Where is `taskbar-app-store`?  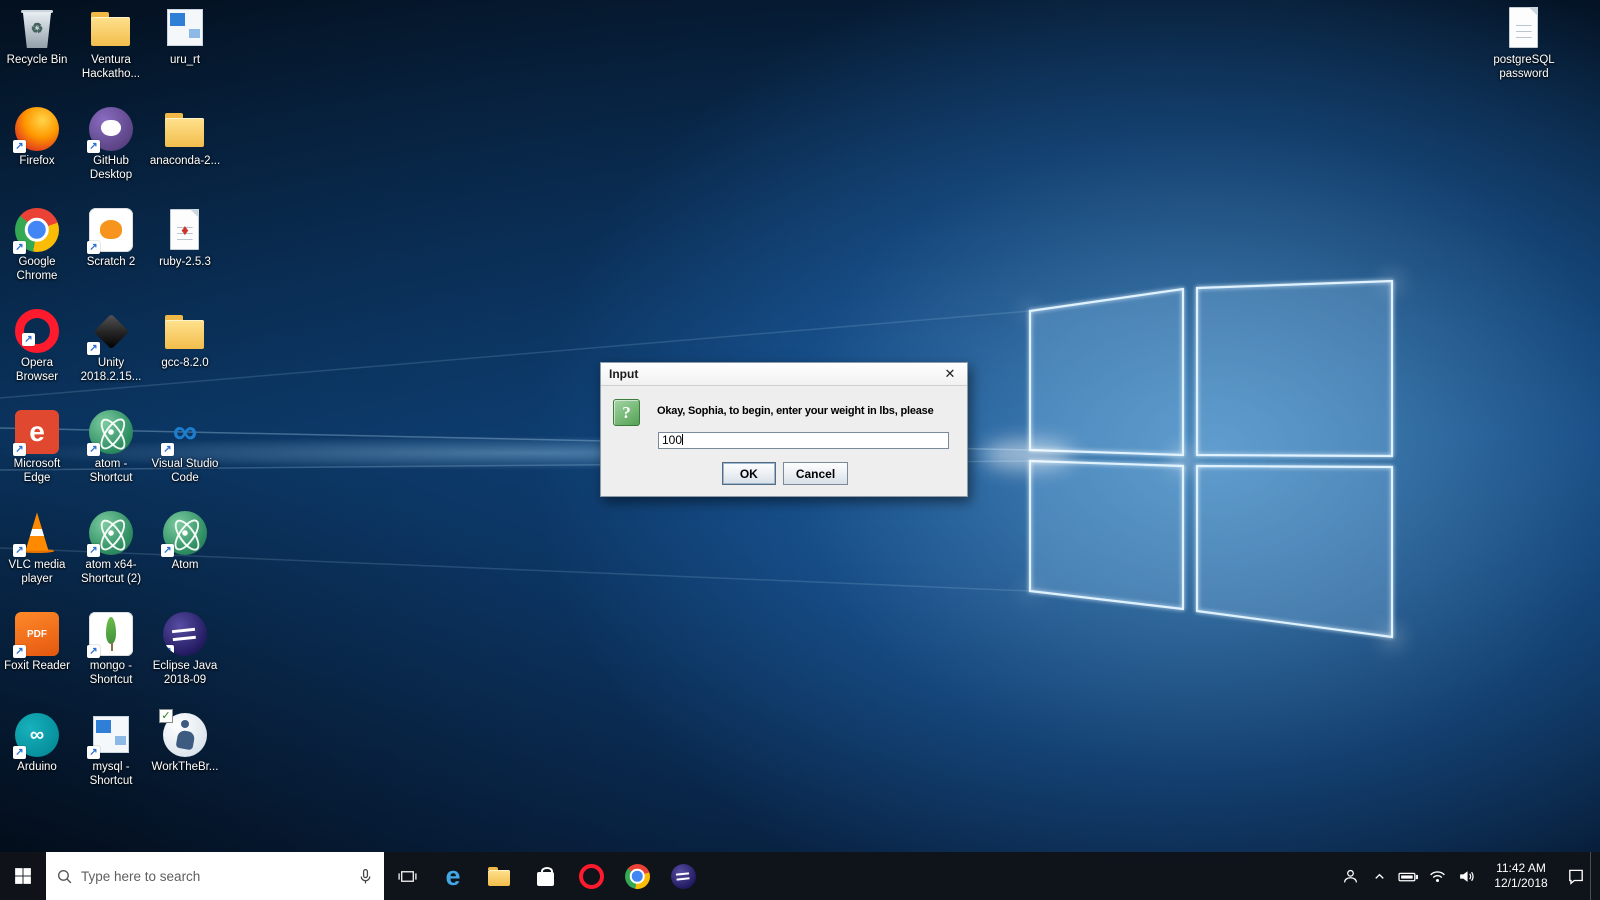
taskbar-app-store is located at coordinates (545, 876).